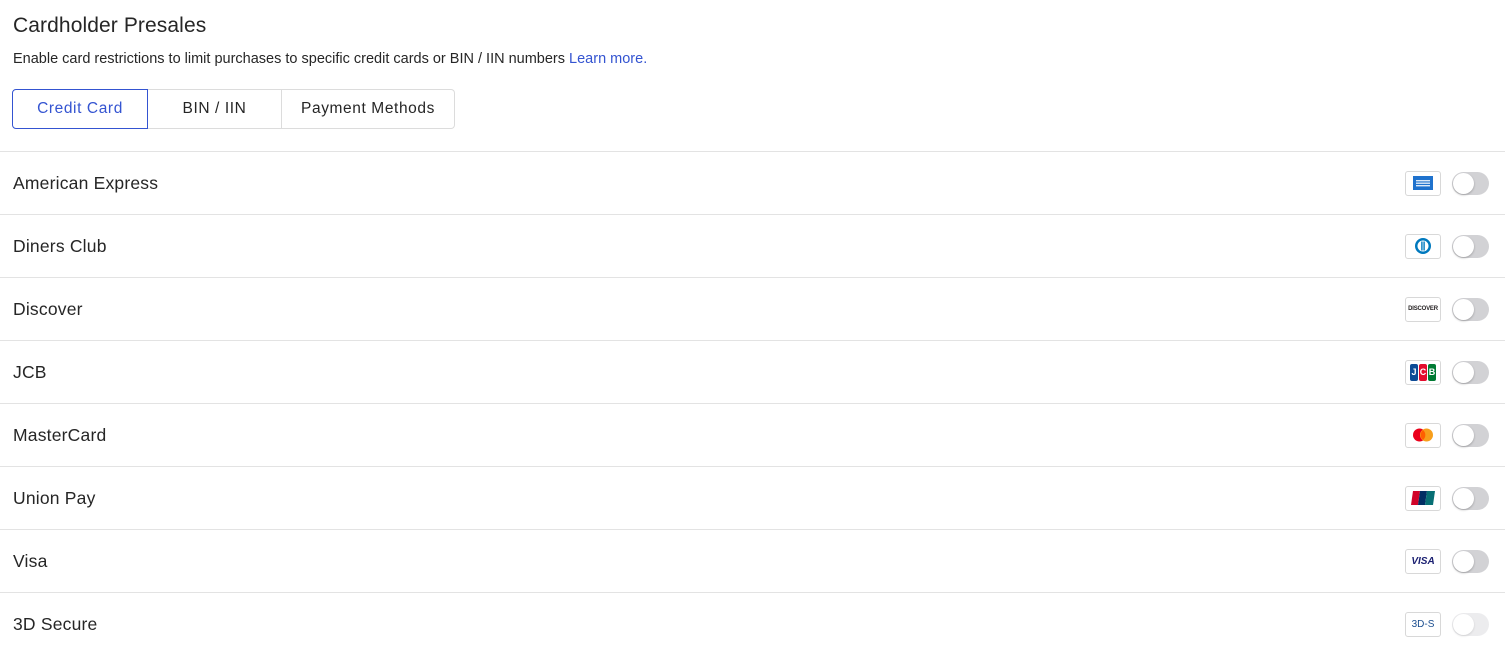 The image size is (1505, 656). I want to click on tab-bin-iin: BIN / IIN, so click(215, 109).